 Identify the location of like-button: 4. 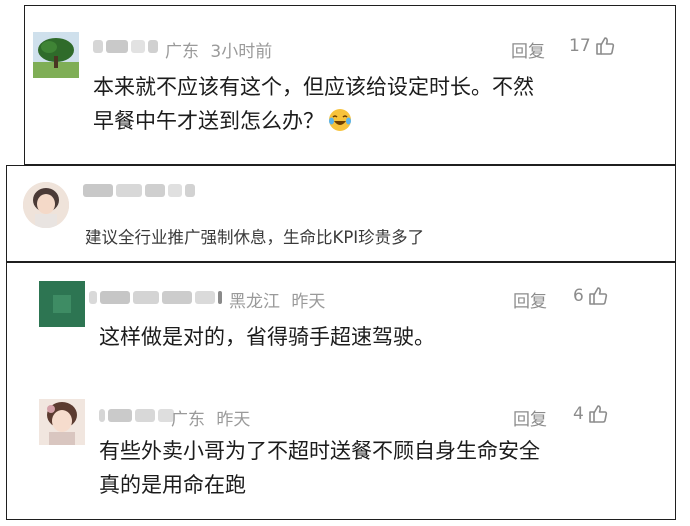
(590, 414).